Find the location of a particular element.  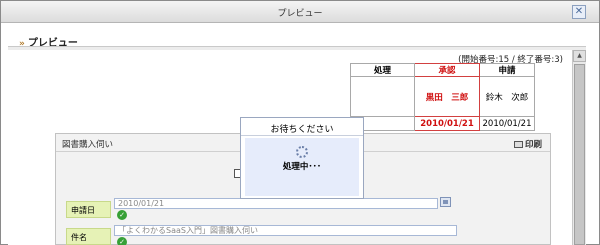

waiting-modal: お待ちください 処理中･･･ is located at coordinates (302, 158).